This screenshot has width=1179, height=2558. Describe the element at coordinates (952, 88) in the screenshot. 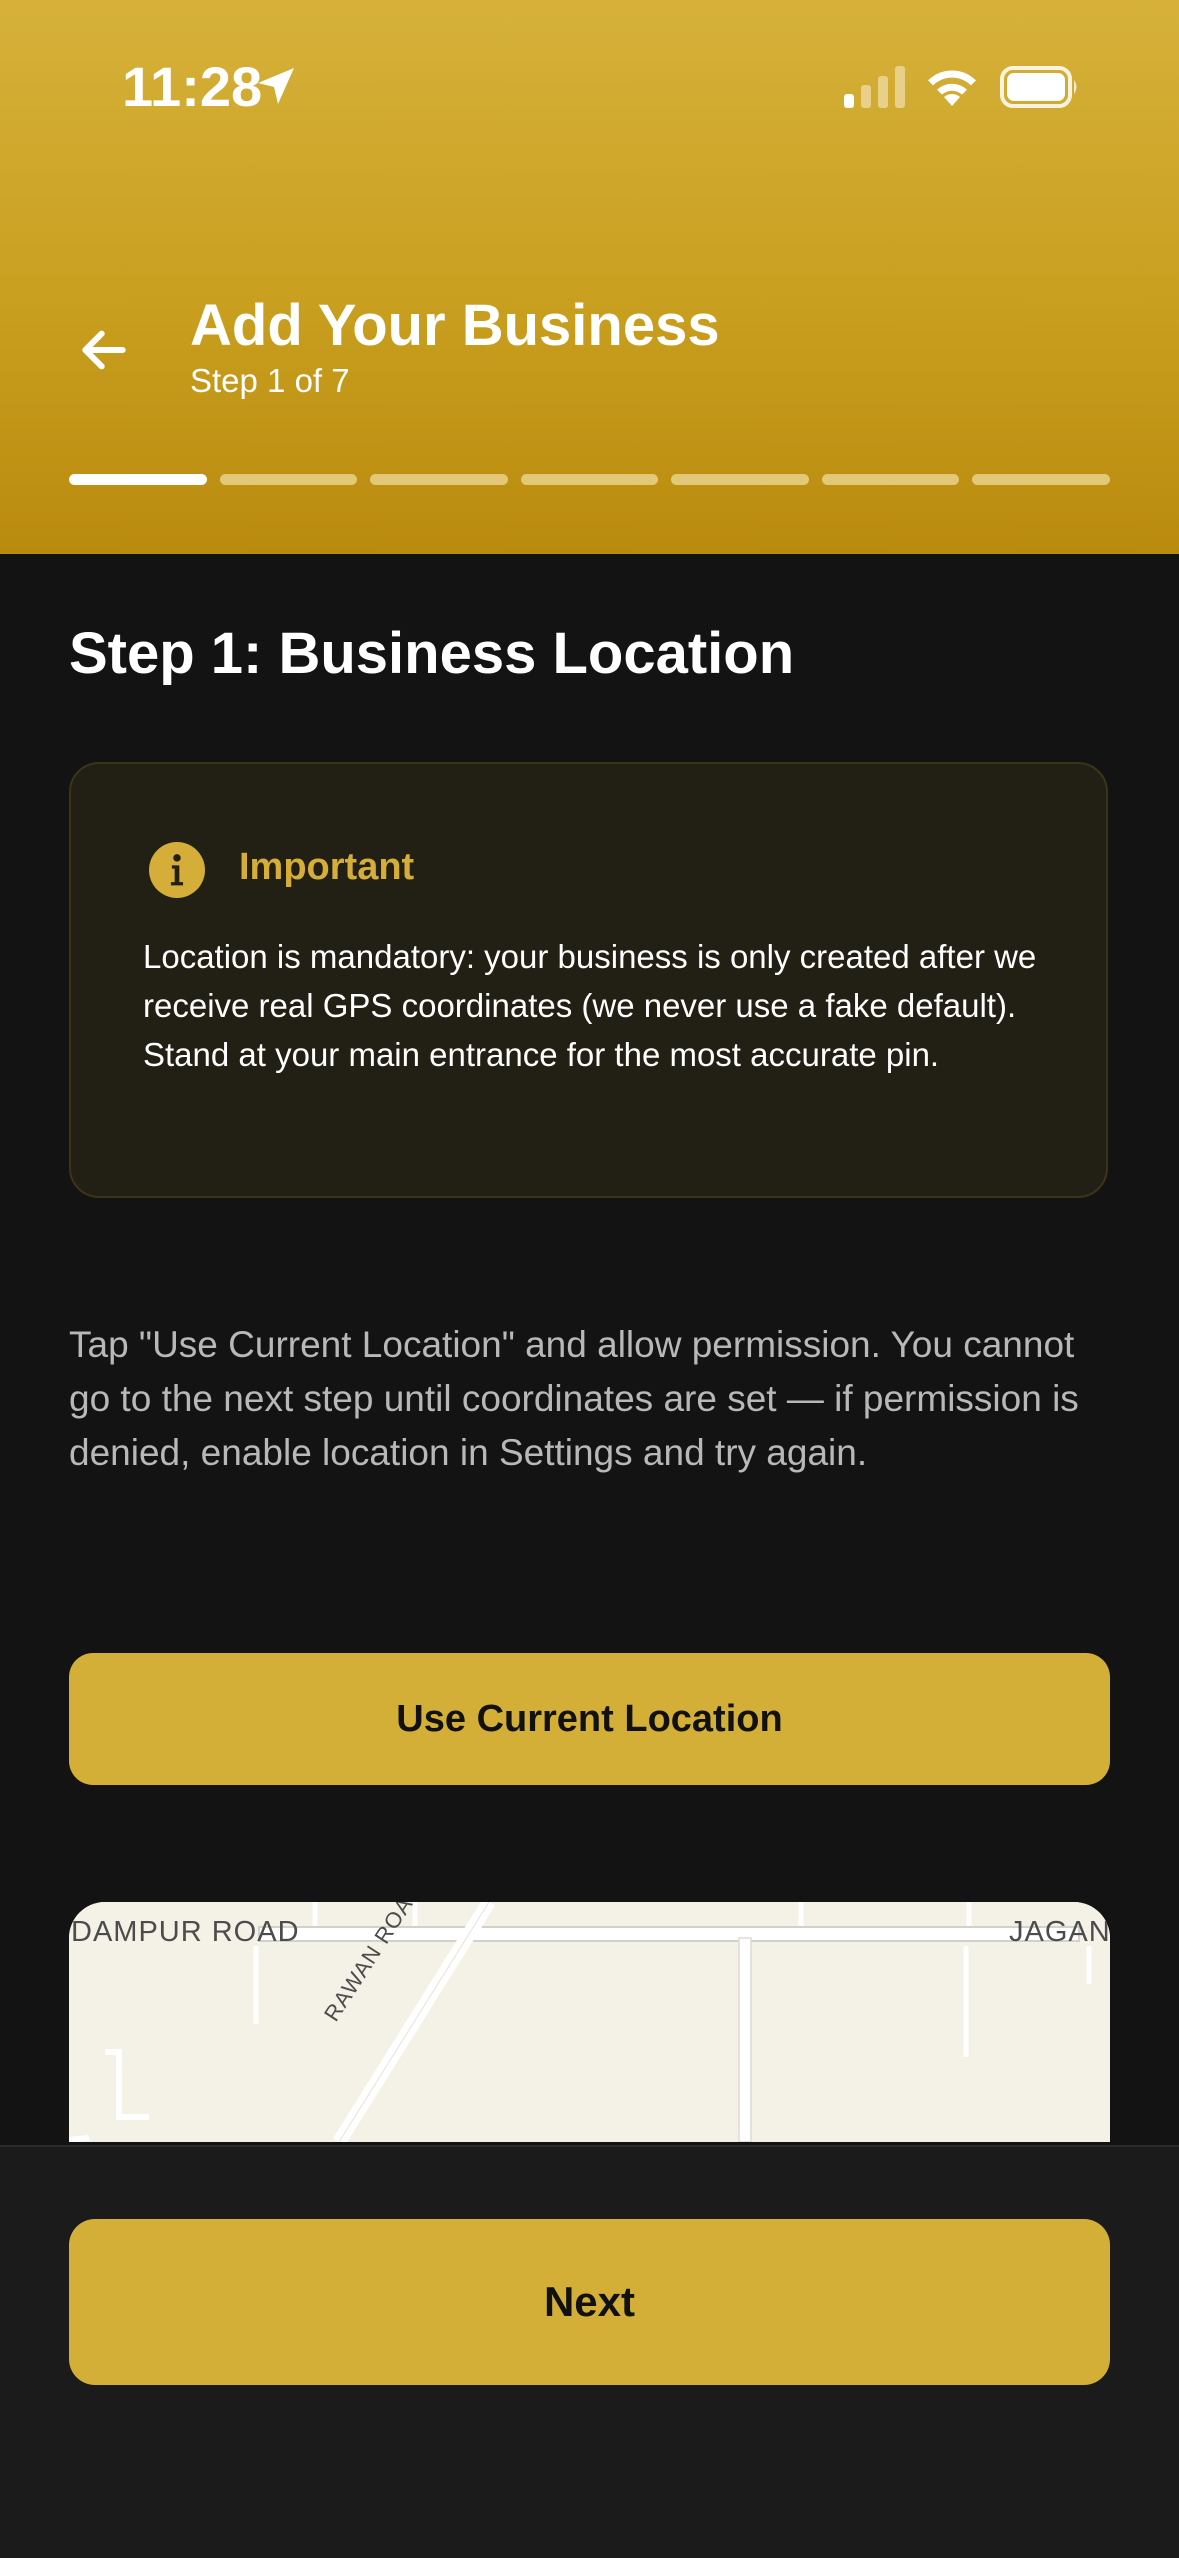

I see `wifi-icon` at that location.